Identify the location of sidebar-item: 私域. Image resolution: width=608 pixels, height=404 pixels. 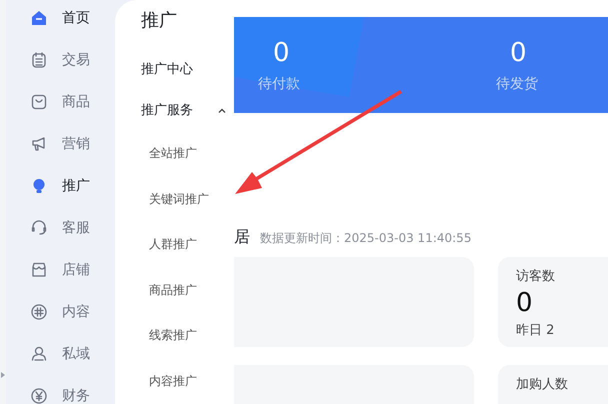
(60, 354).